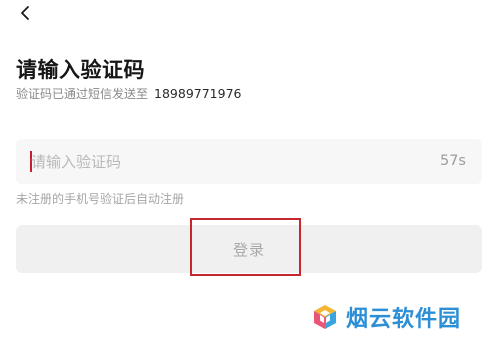  I want to click on auto-register-note: 未注册的手机号验证后自动注册, so click(100, 199).